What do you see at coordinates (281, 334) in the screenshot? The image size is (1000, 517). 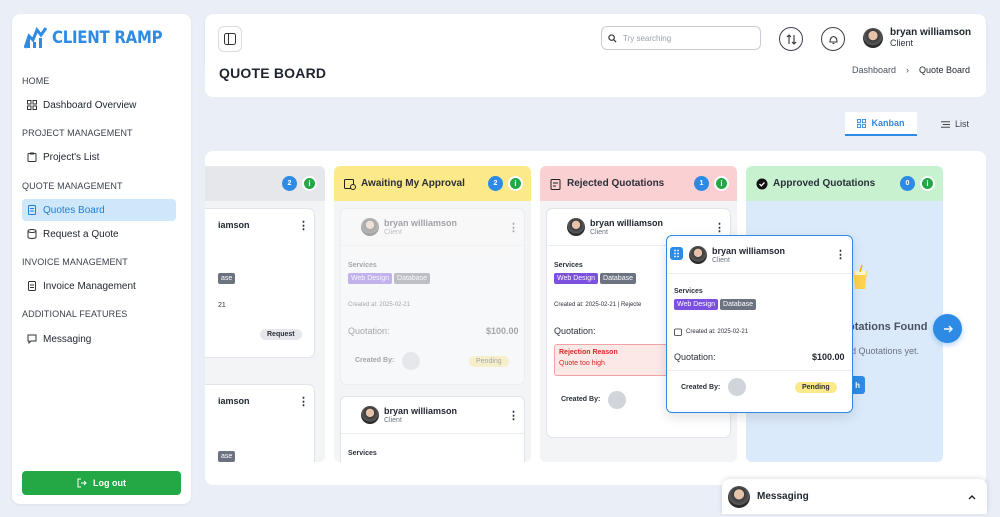 I see `request-button: Request` at bounding box center [281, 334].